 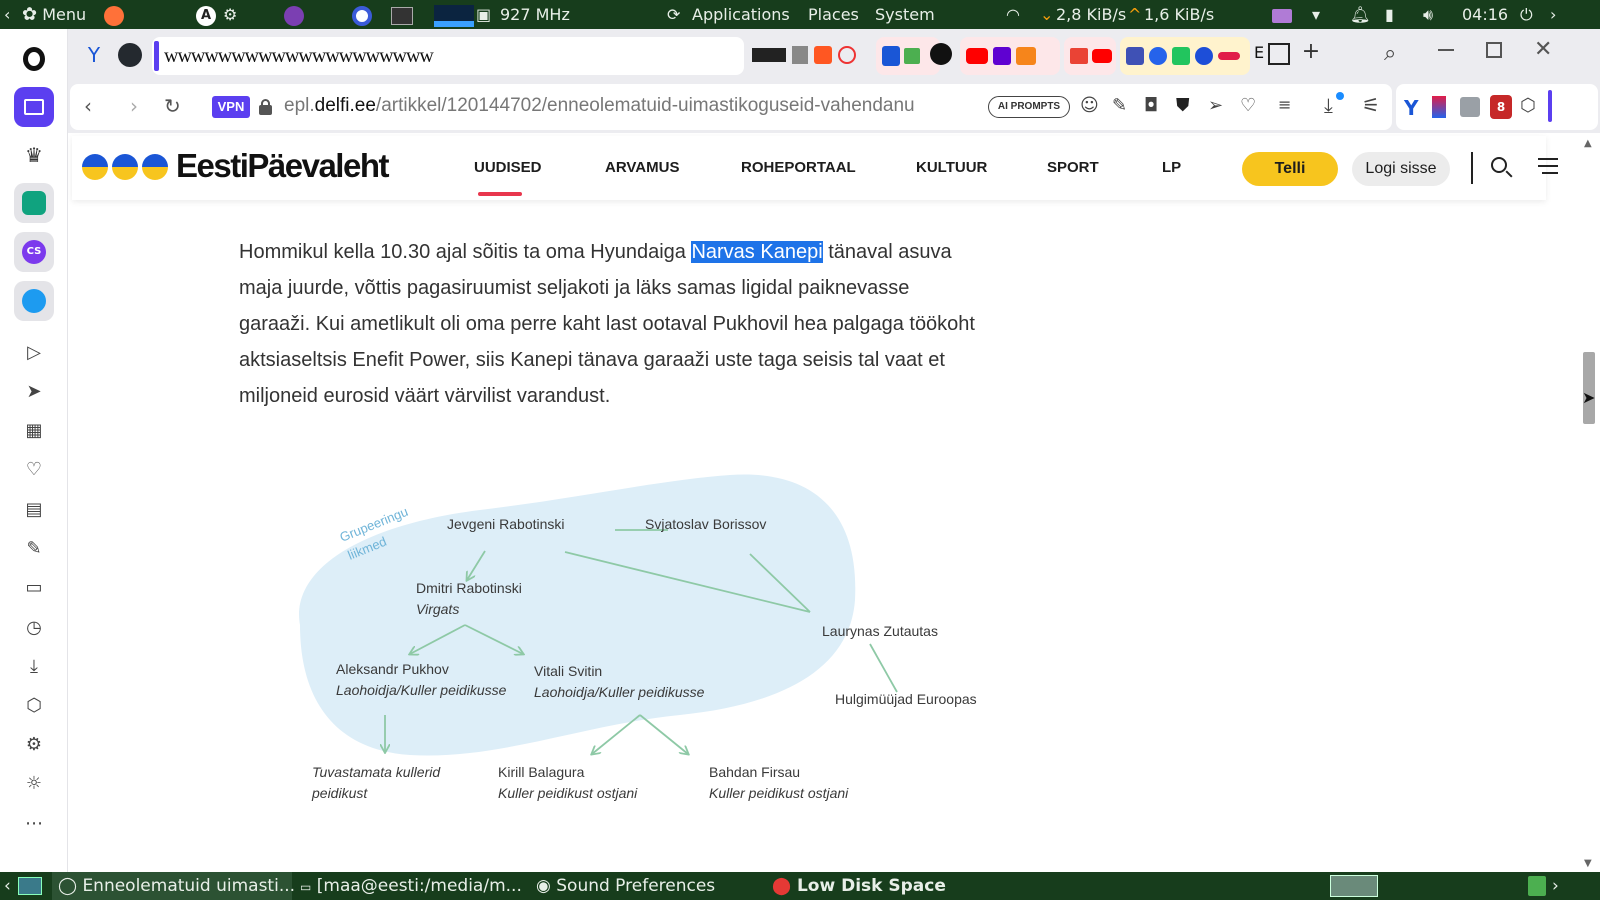 I want to click on opera-logo-icon, so click(x=34, y=59).